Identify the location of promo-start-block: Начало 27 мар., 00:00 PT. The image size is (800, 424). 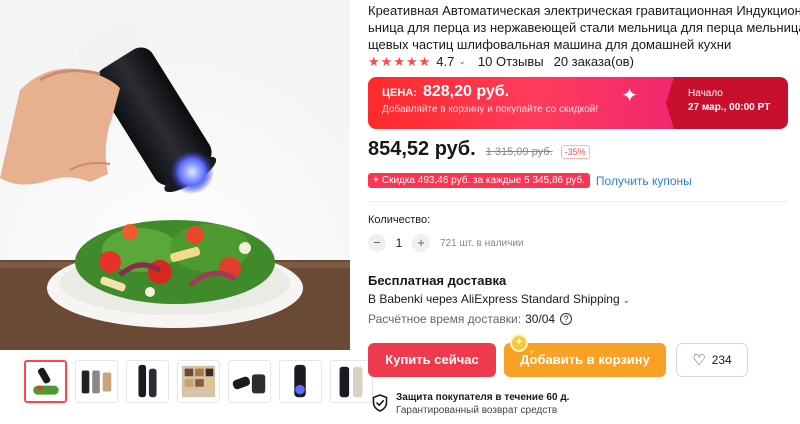
(727, 103).